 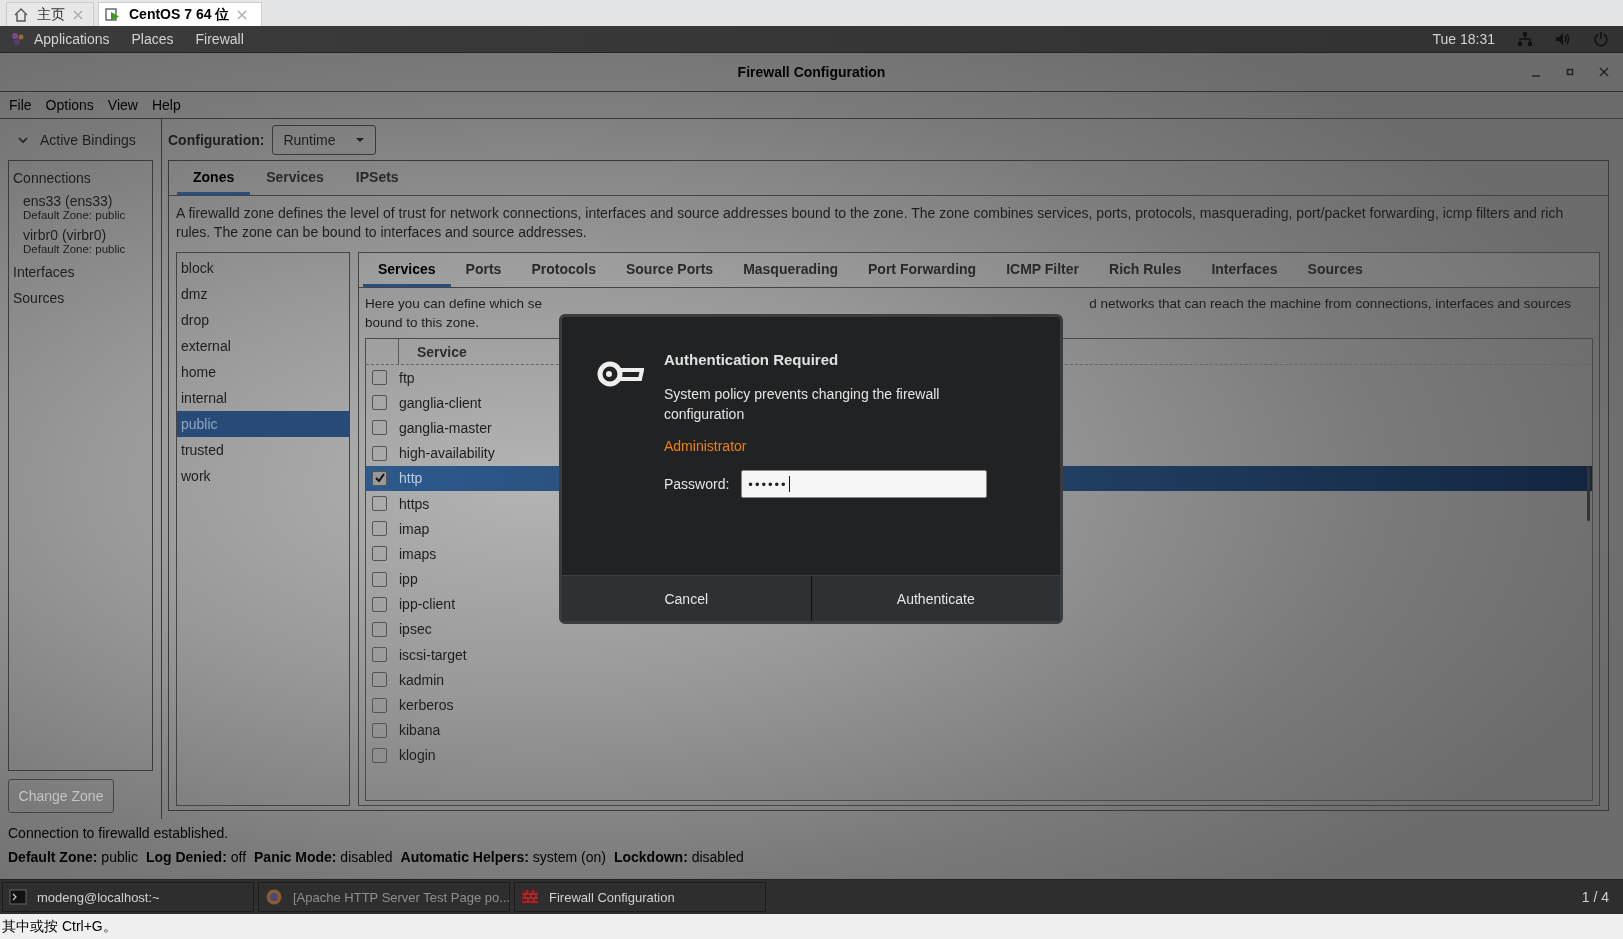 I want to click on sidebar-section: Connections, so click(x=80, y=178).